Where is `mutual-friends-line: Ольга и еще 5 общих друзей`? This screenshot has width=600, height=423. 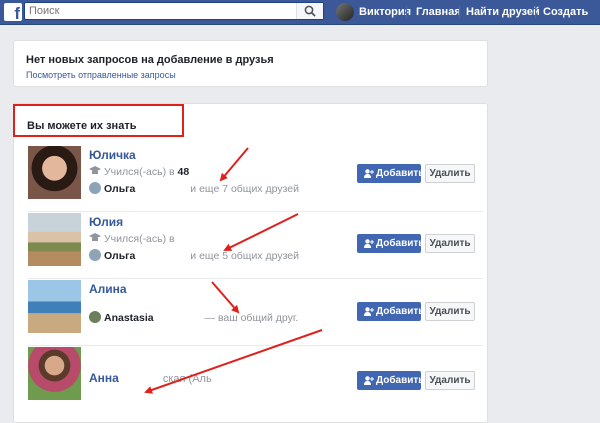
mutual-friends-line: Ольга и еще 5 общих друзей is located at coordinates (194, 255).